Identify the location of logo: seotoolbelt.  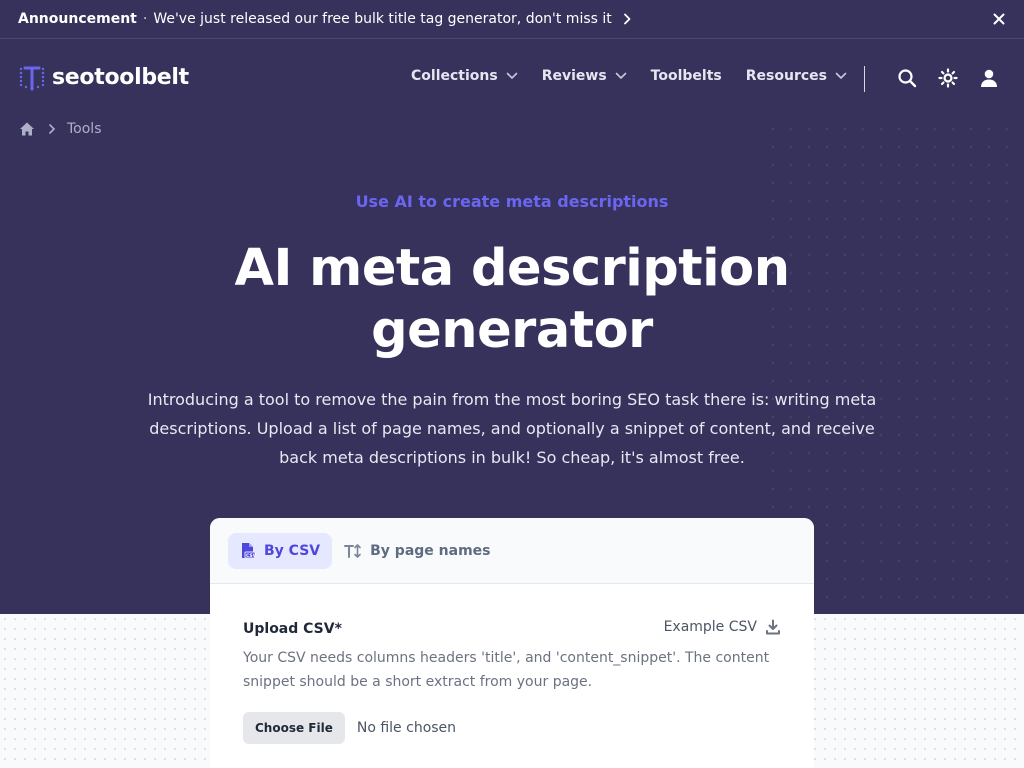
(103, 77).